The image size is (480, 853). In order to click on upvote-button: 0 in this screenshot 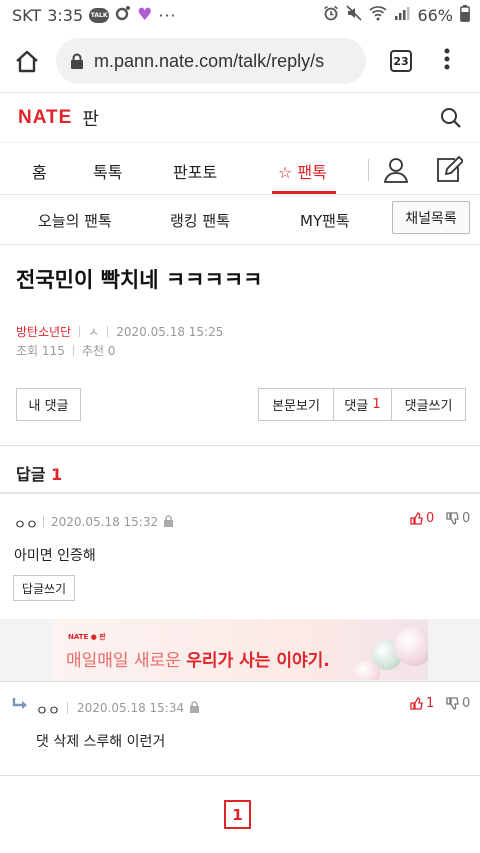, I will do `click(422, 518)`.